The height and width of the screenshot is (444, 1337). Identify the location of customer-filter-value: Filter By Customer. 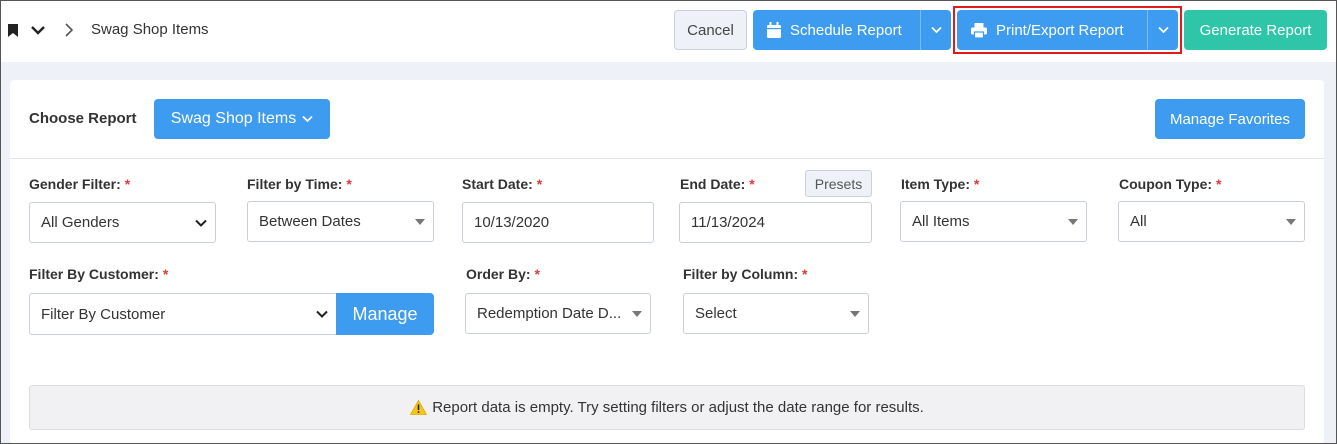
(103, 314).